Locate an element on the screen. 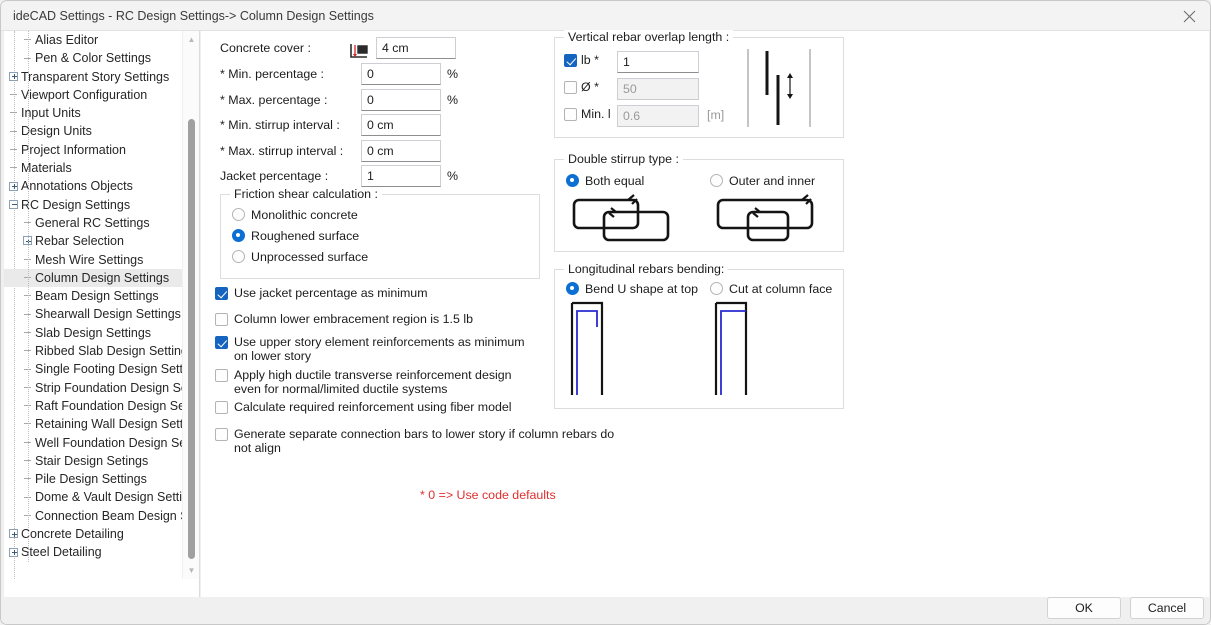 Image resolution: width=1211 pixels, height=625 pixels. radio-double-stirrup-both-equal is located at coordinates (572, 180).